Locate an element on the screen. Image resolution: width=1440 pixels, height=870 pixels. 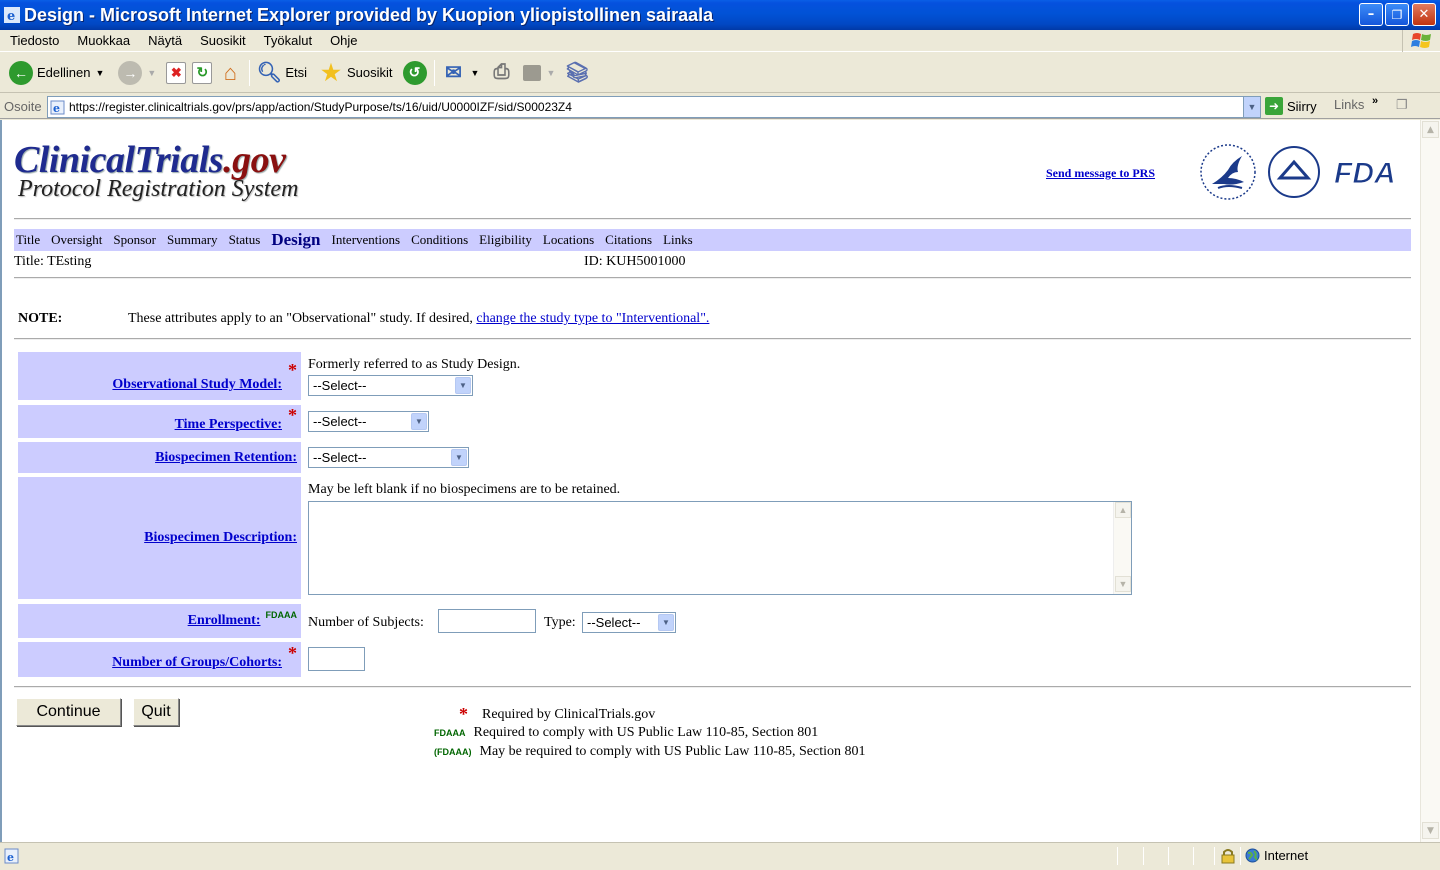
refresh-icon: ↻ is located at coordinates (202, 72).